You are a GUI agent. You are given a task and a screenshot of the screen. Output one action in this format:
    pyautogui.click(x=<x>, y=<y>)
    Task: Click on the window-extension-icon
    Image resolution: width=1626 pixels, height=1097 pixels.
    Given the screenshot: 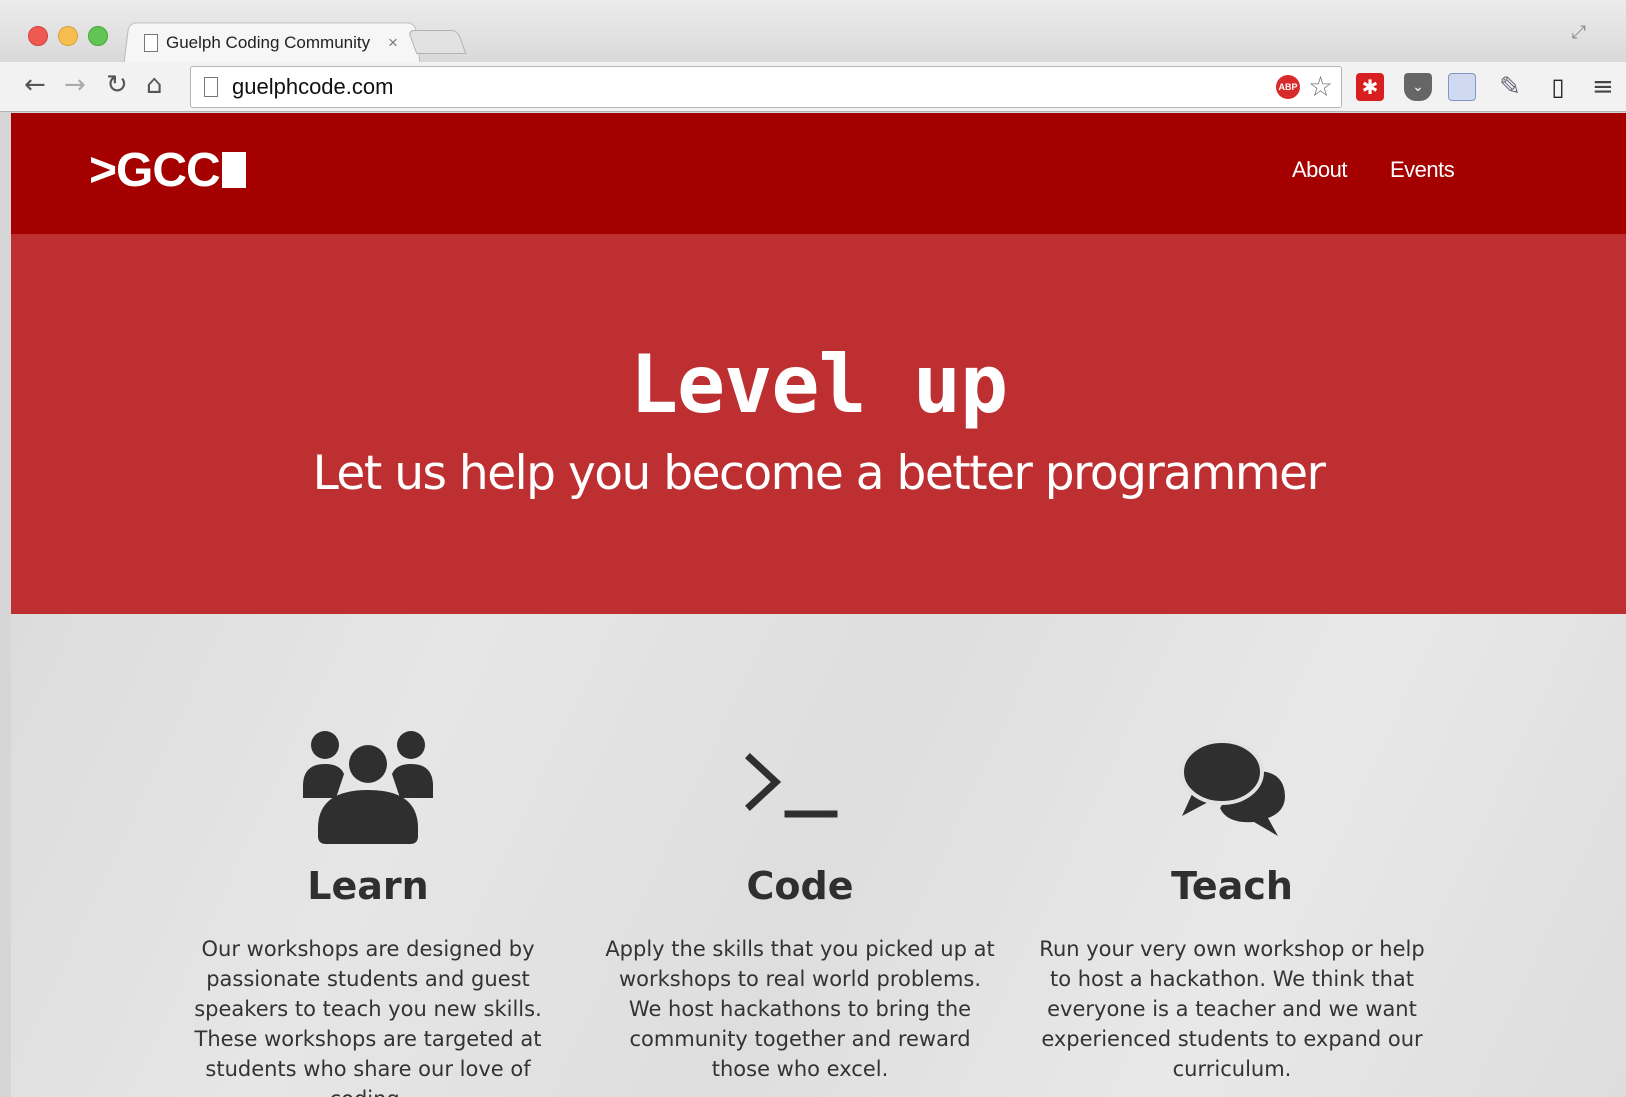 What is the action you would take?
    pyautogui.click(x=1462, y=87)
    